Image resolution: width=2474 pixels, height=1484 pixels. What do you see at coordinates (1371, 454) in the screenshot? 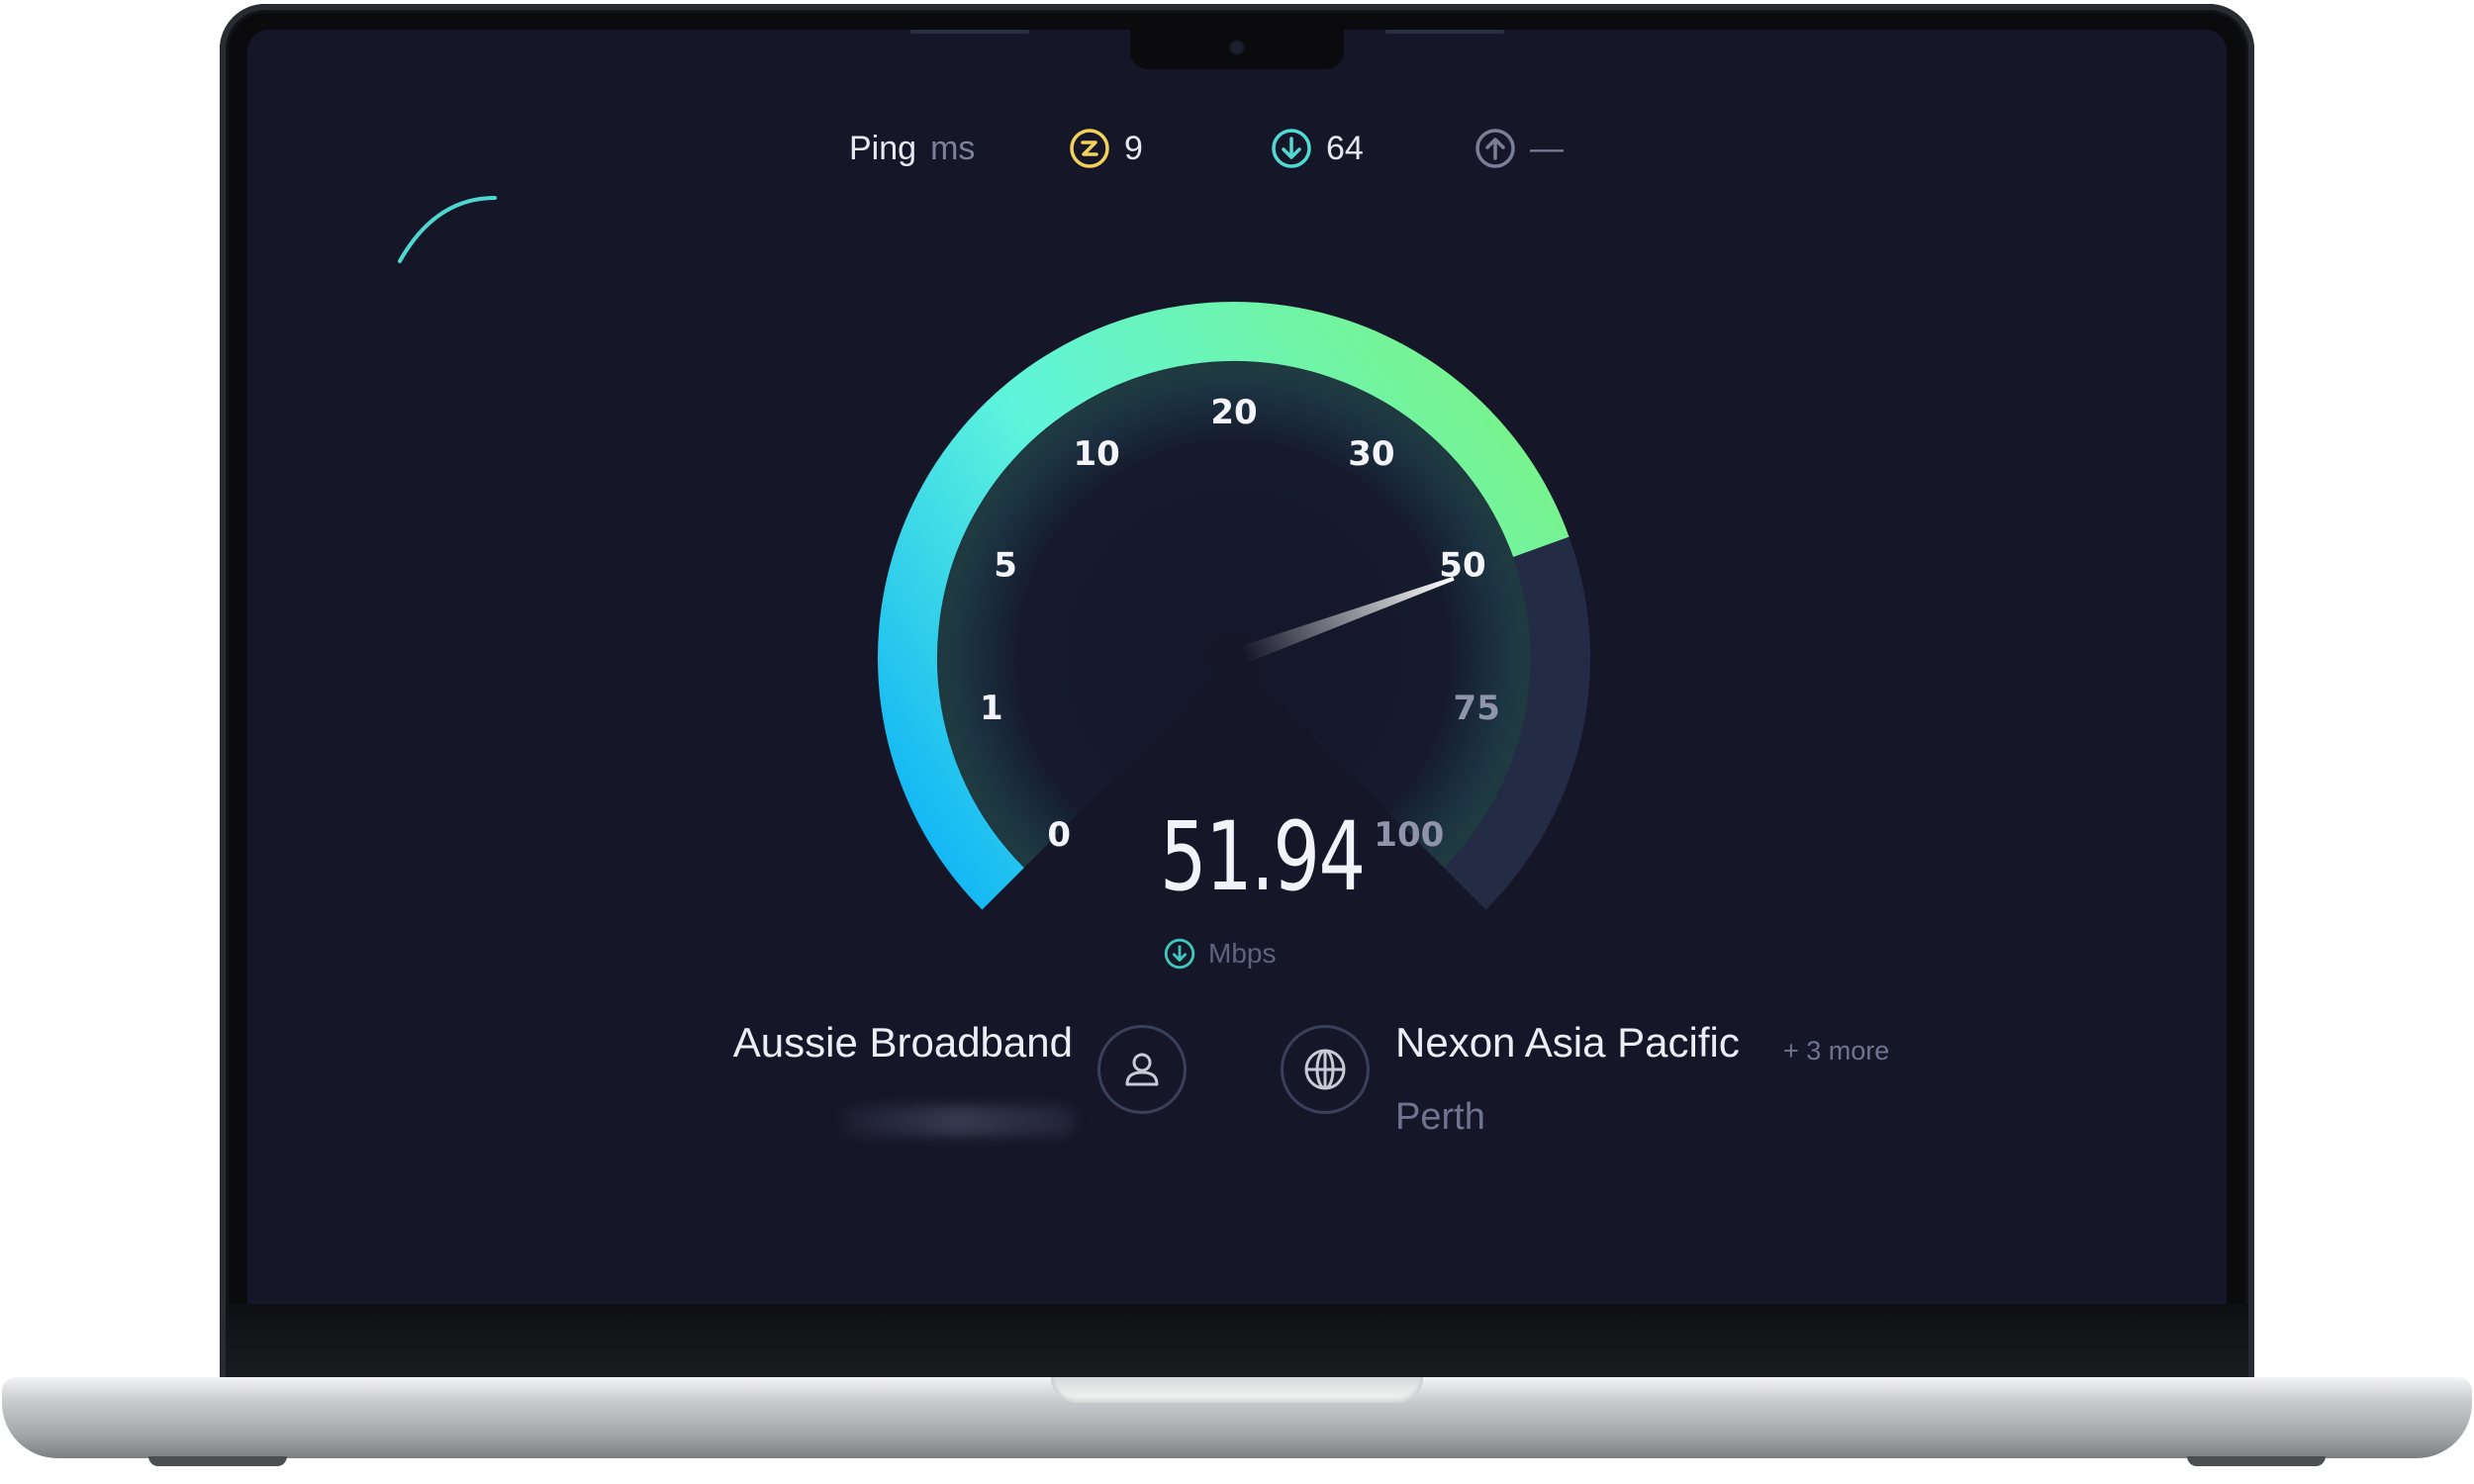
I see `gauge-tick-label: 30` at bounding box center [1371, 454].